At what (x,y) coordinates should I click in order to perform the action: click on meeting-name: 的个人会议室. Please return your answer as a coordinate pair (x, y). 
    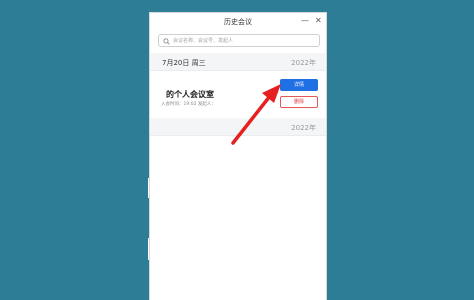
    Looking at the image, I should click on (190, 94).